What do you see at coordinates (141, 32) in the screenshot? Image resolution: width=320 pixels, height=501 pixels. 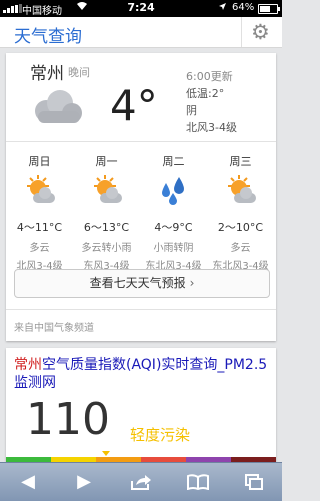 I see `header-bar: 天气查询 ⚙` at bounding box center [141, 32].